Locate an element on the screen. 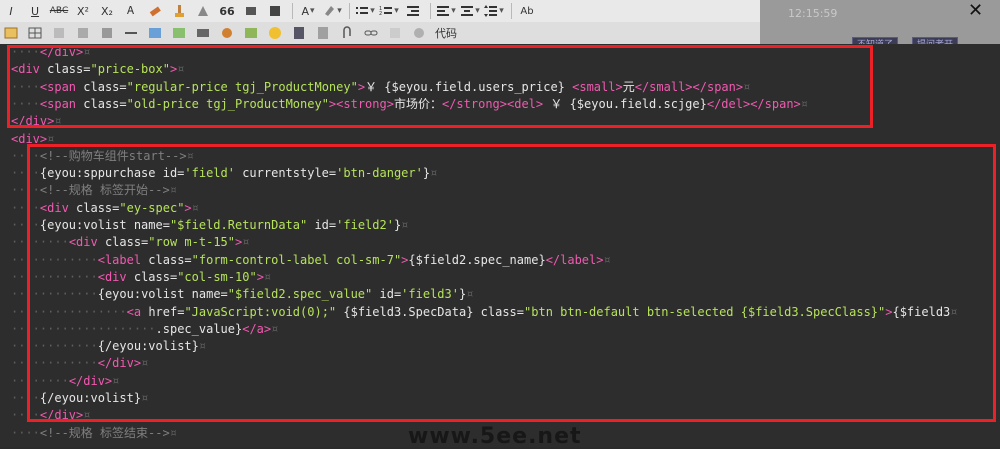  superscript-button: X² is located at coordinates (83, 11).